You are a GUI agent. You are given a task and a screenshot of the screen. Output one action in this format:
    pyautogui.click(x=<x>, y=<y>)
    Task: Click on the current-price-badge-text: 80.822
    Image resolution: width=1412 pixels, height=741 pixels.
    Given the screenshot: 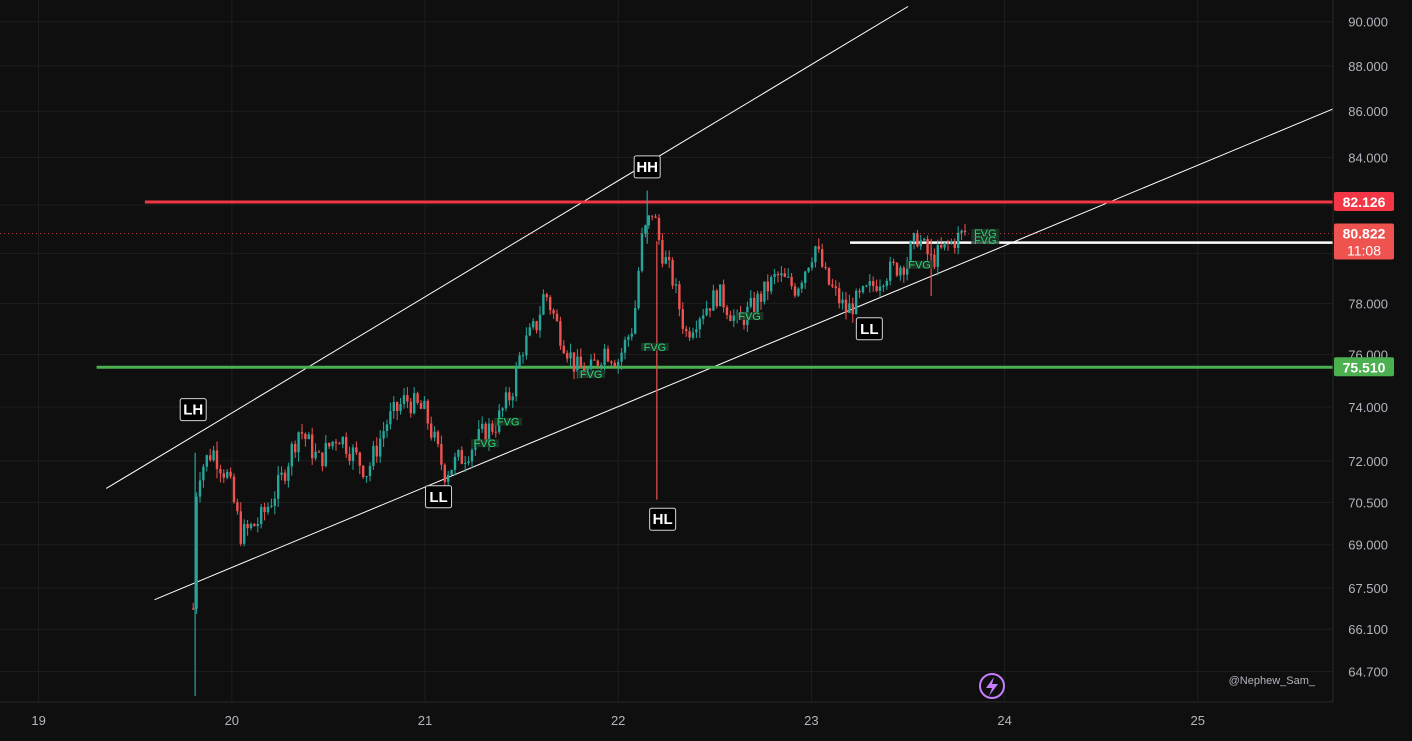 What is the action you would take?
    pyautogui.click(x=1364, y=233)
    